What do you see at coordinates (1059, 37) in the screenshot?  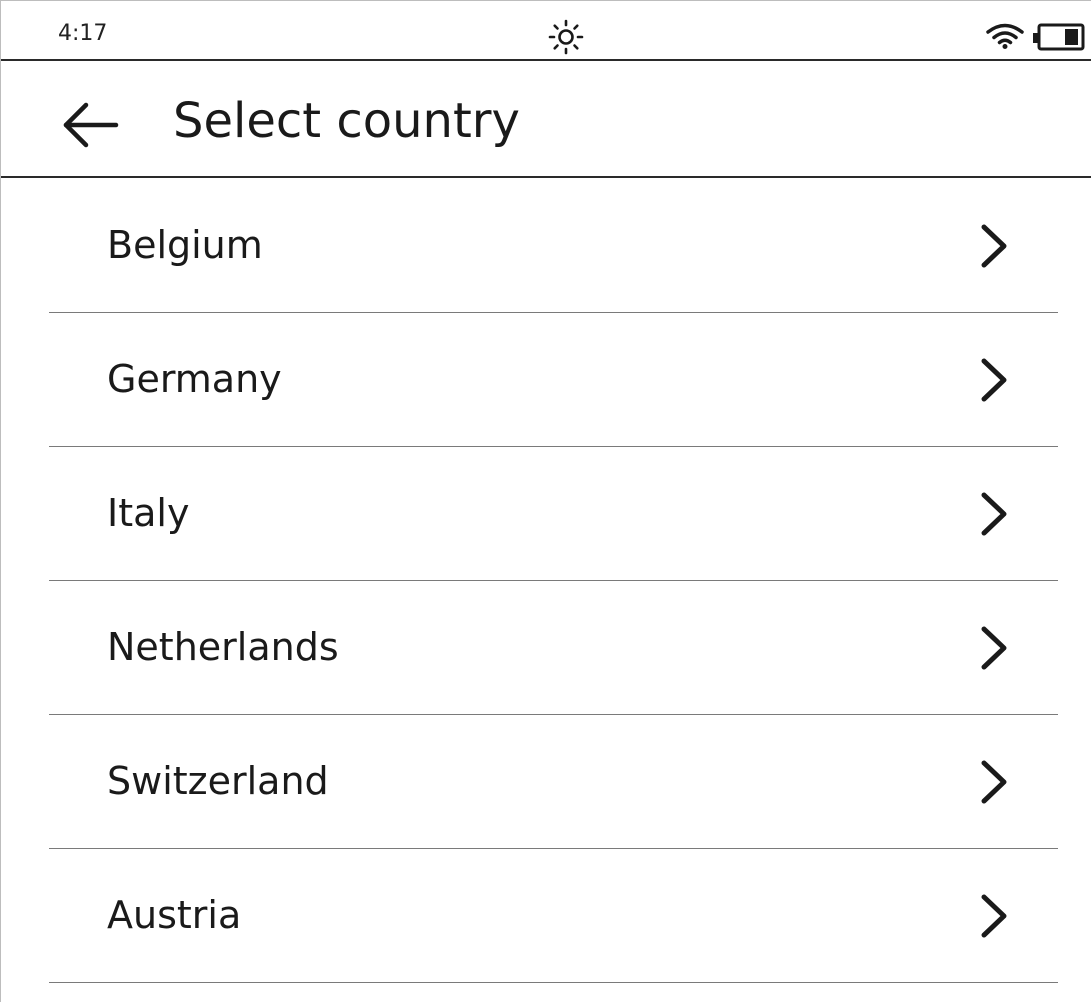 I see `battery-icon` at bounding box center [1059, 37].